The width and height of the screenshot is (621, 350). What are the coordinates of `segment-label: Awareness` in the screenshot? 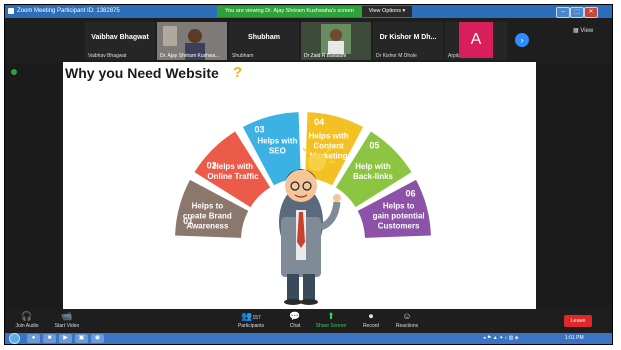 It's located at (207, 225).